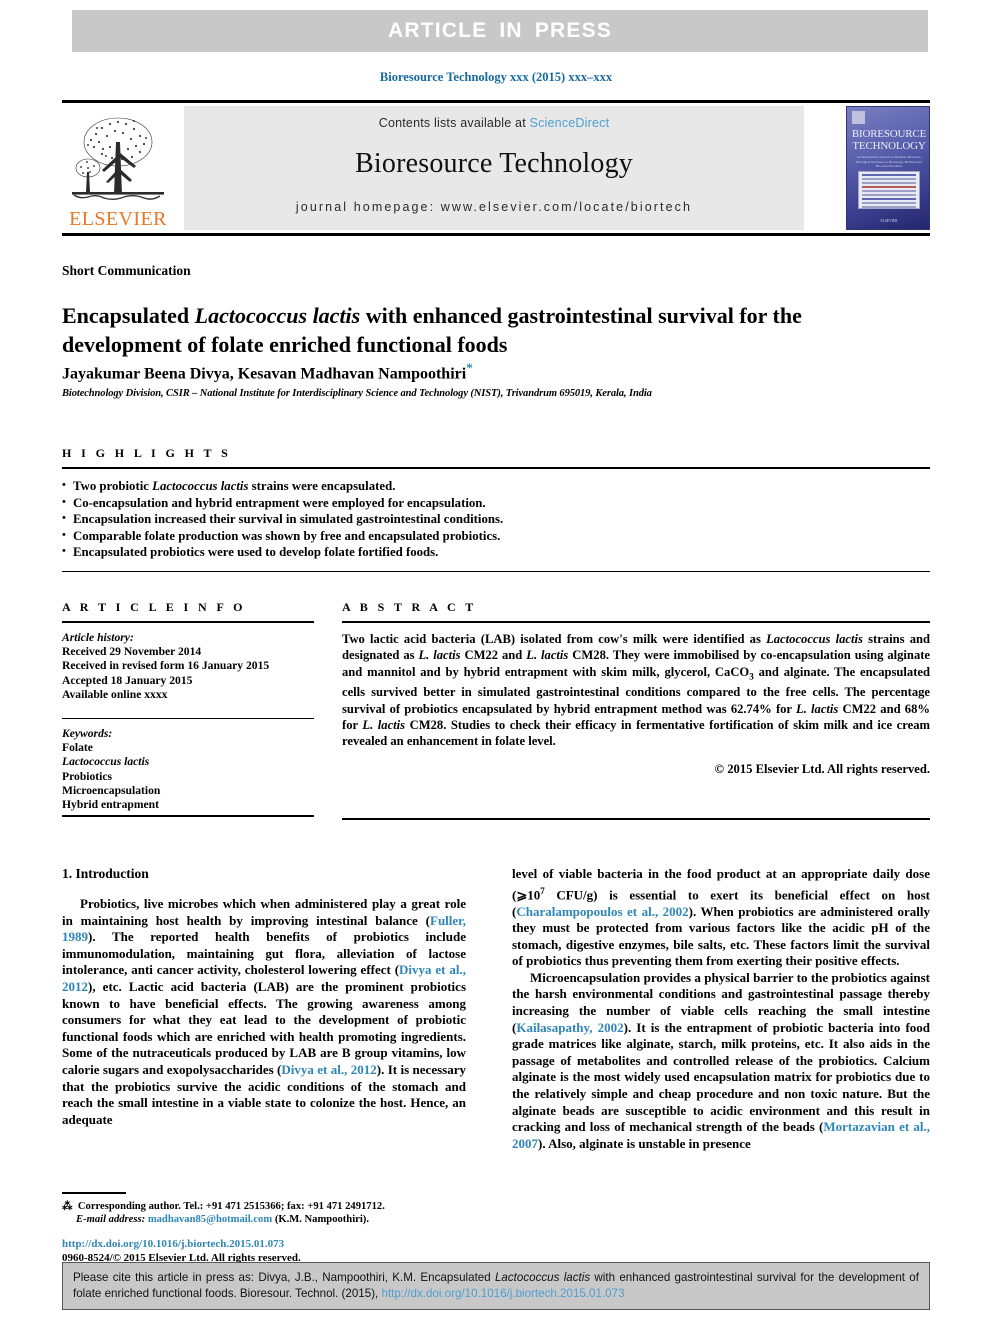 The height and width of the screenshot is (1323, 992). I want to click on contents-lists-prefix: Contents lists available at, so click(454, 123).